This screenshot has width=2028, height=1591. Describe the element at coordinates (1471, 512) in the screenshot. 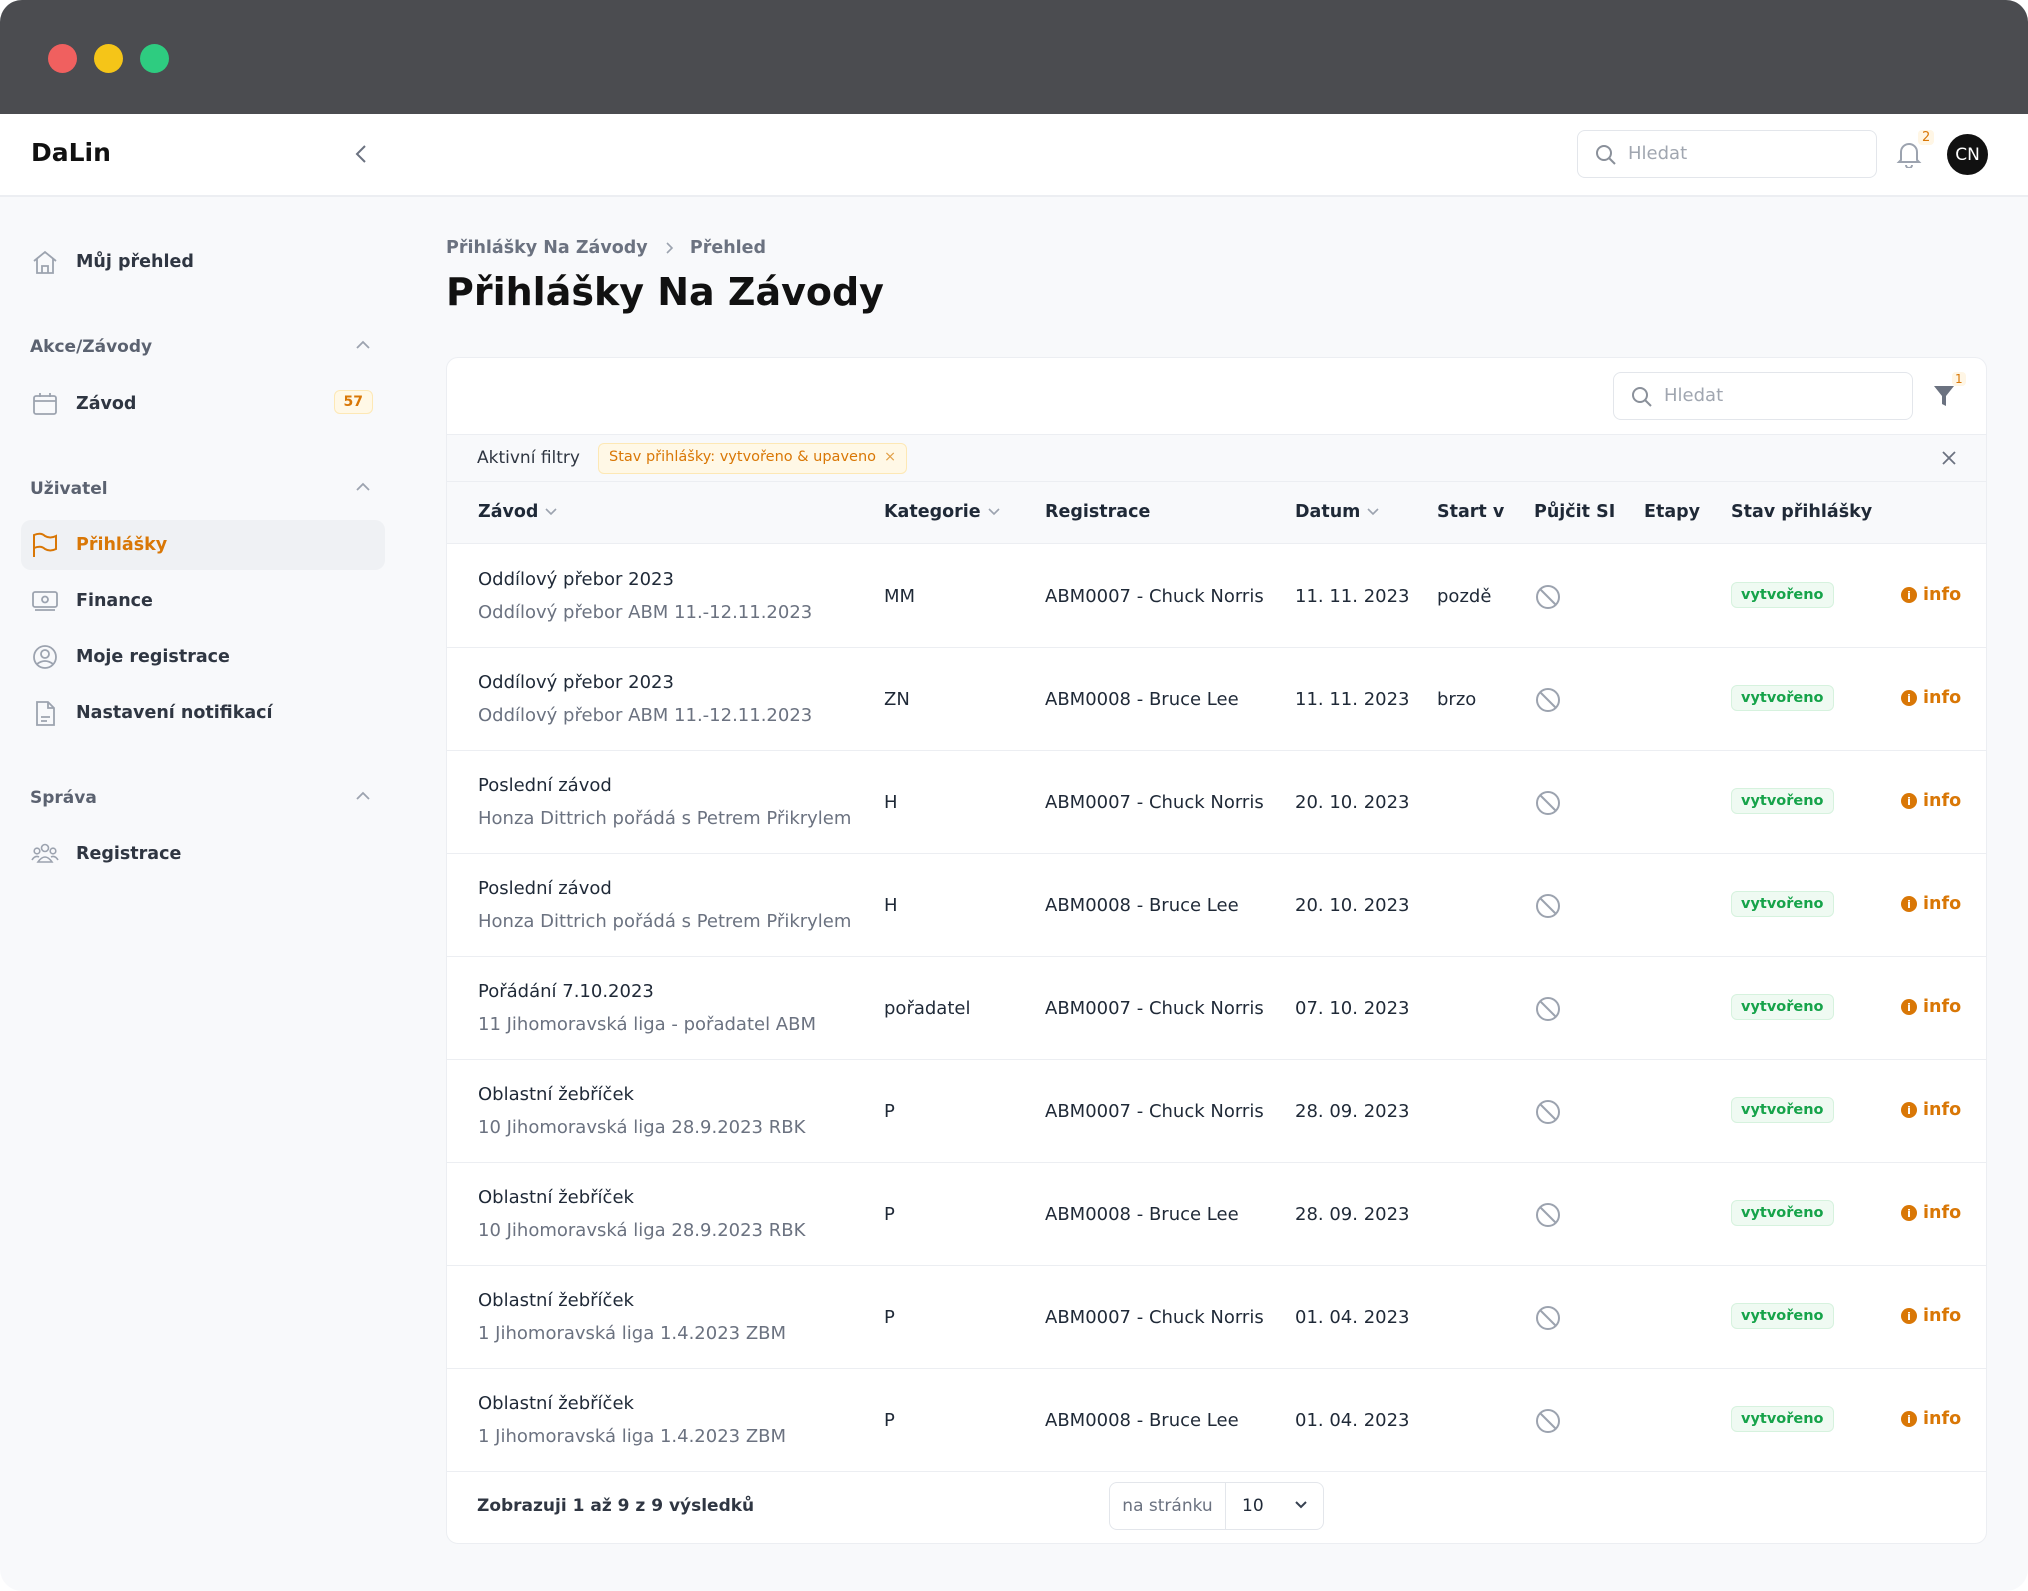

I see `column-header-label: Start v` at that location.